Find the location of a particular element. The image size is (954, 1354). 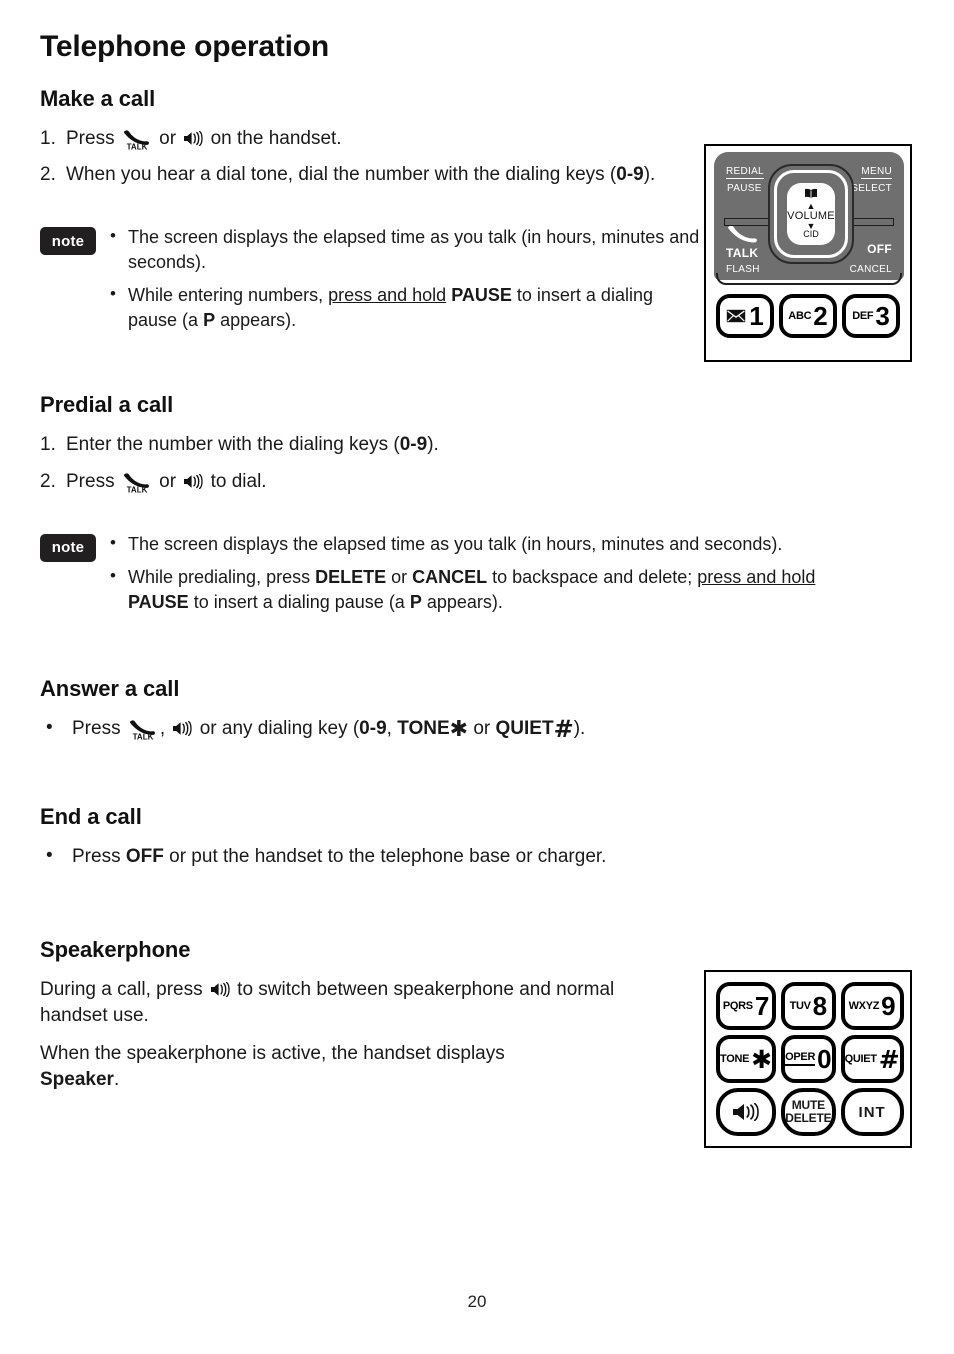

answer-text-pre: Press is located at coordinates (99, 729).